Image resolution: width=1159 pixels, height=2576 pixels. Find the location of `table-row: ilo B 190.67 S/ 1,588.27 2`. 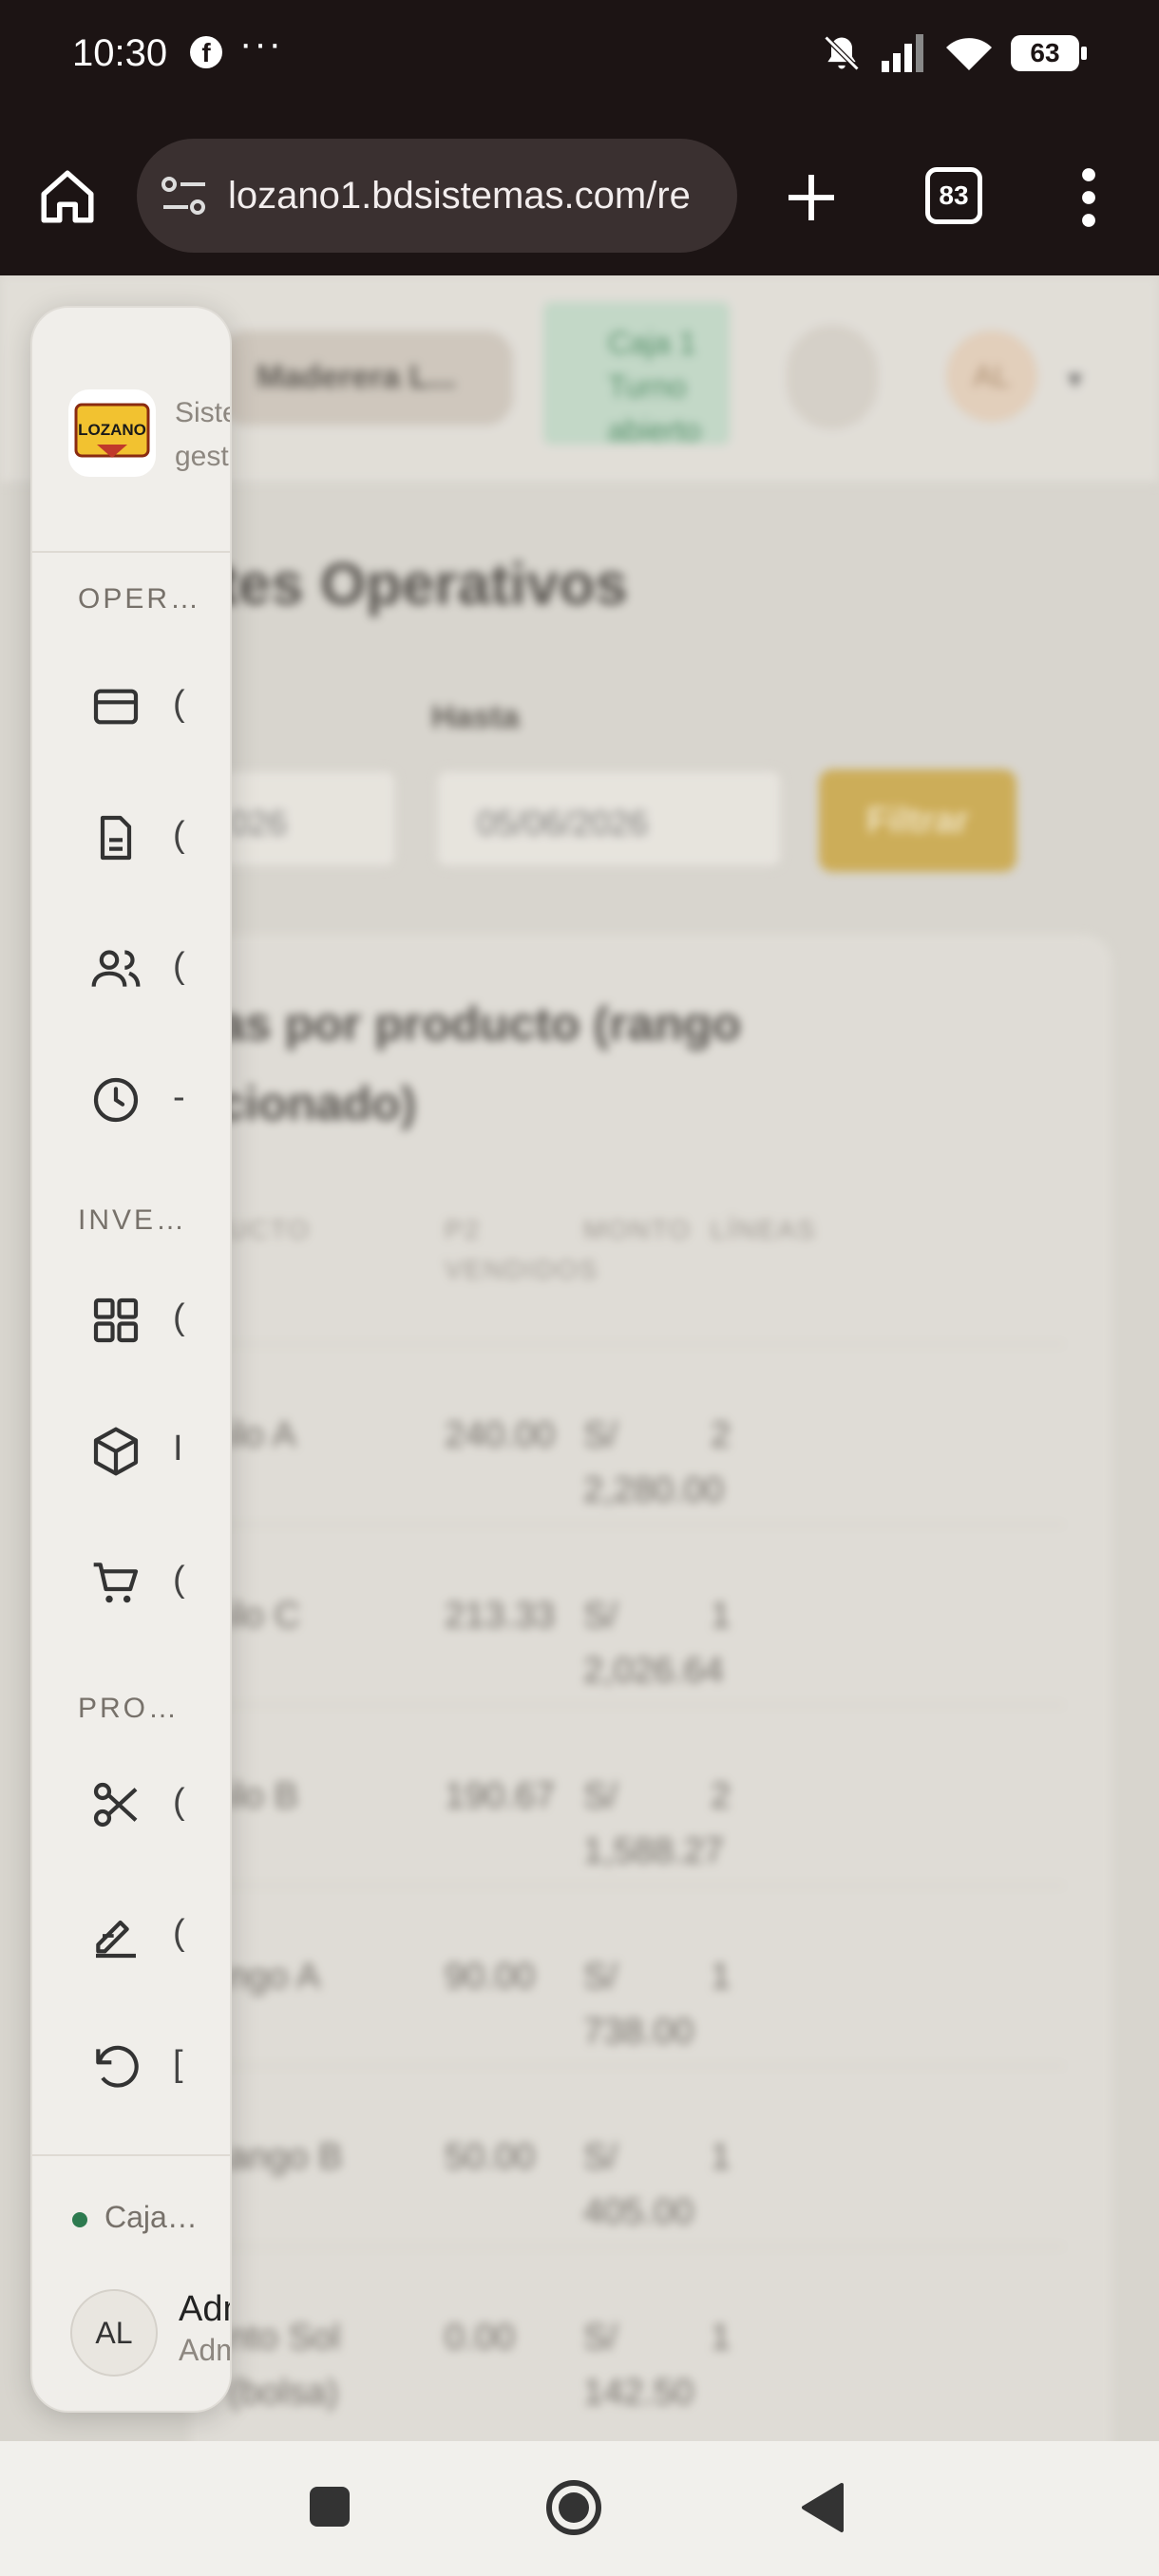

table-row: ilo B 190.67 S/ 1,588.27 2 is located at coordinates (636, 1794).